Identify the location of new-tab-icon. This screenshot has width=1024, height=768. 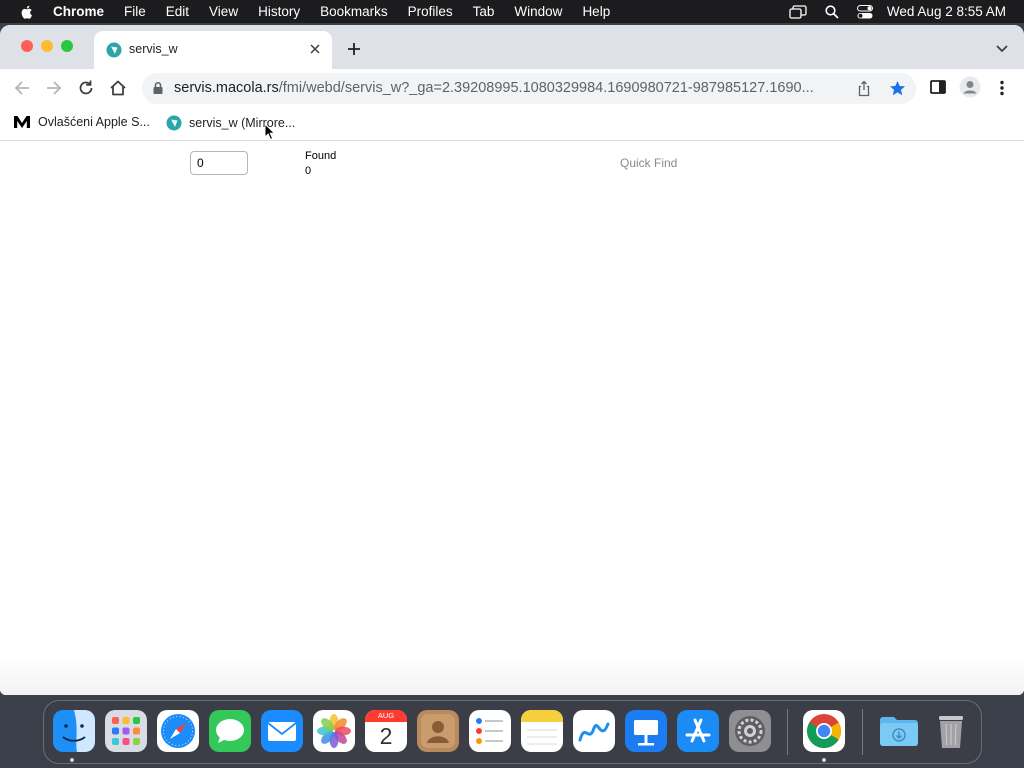
(354, 49).